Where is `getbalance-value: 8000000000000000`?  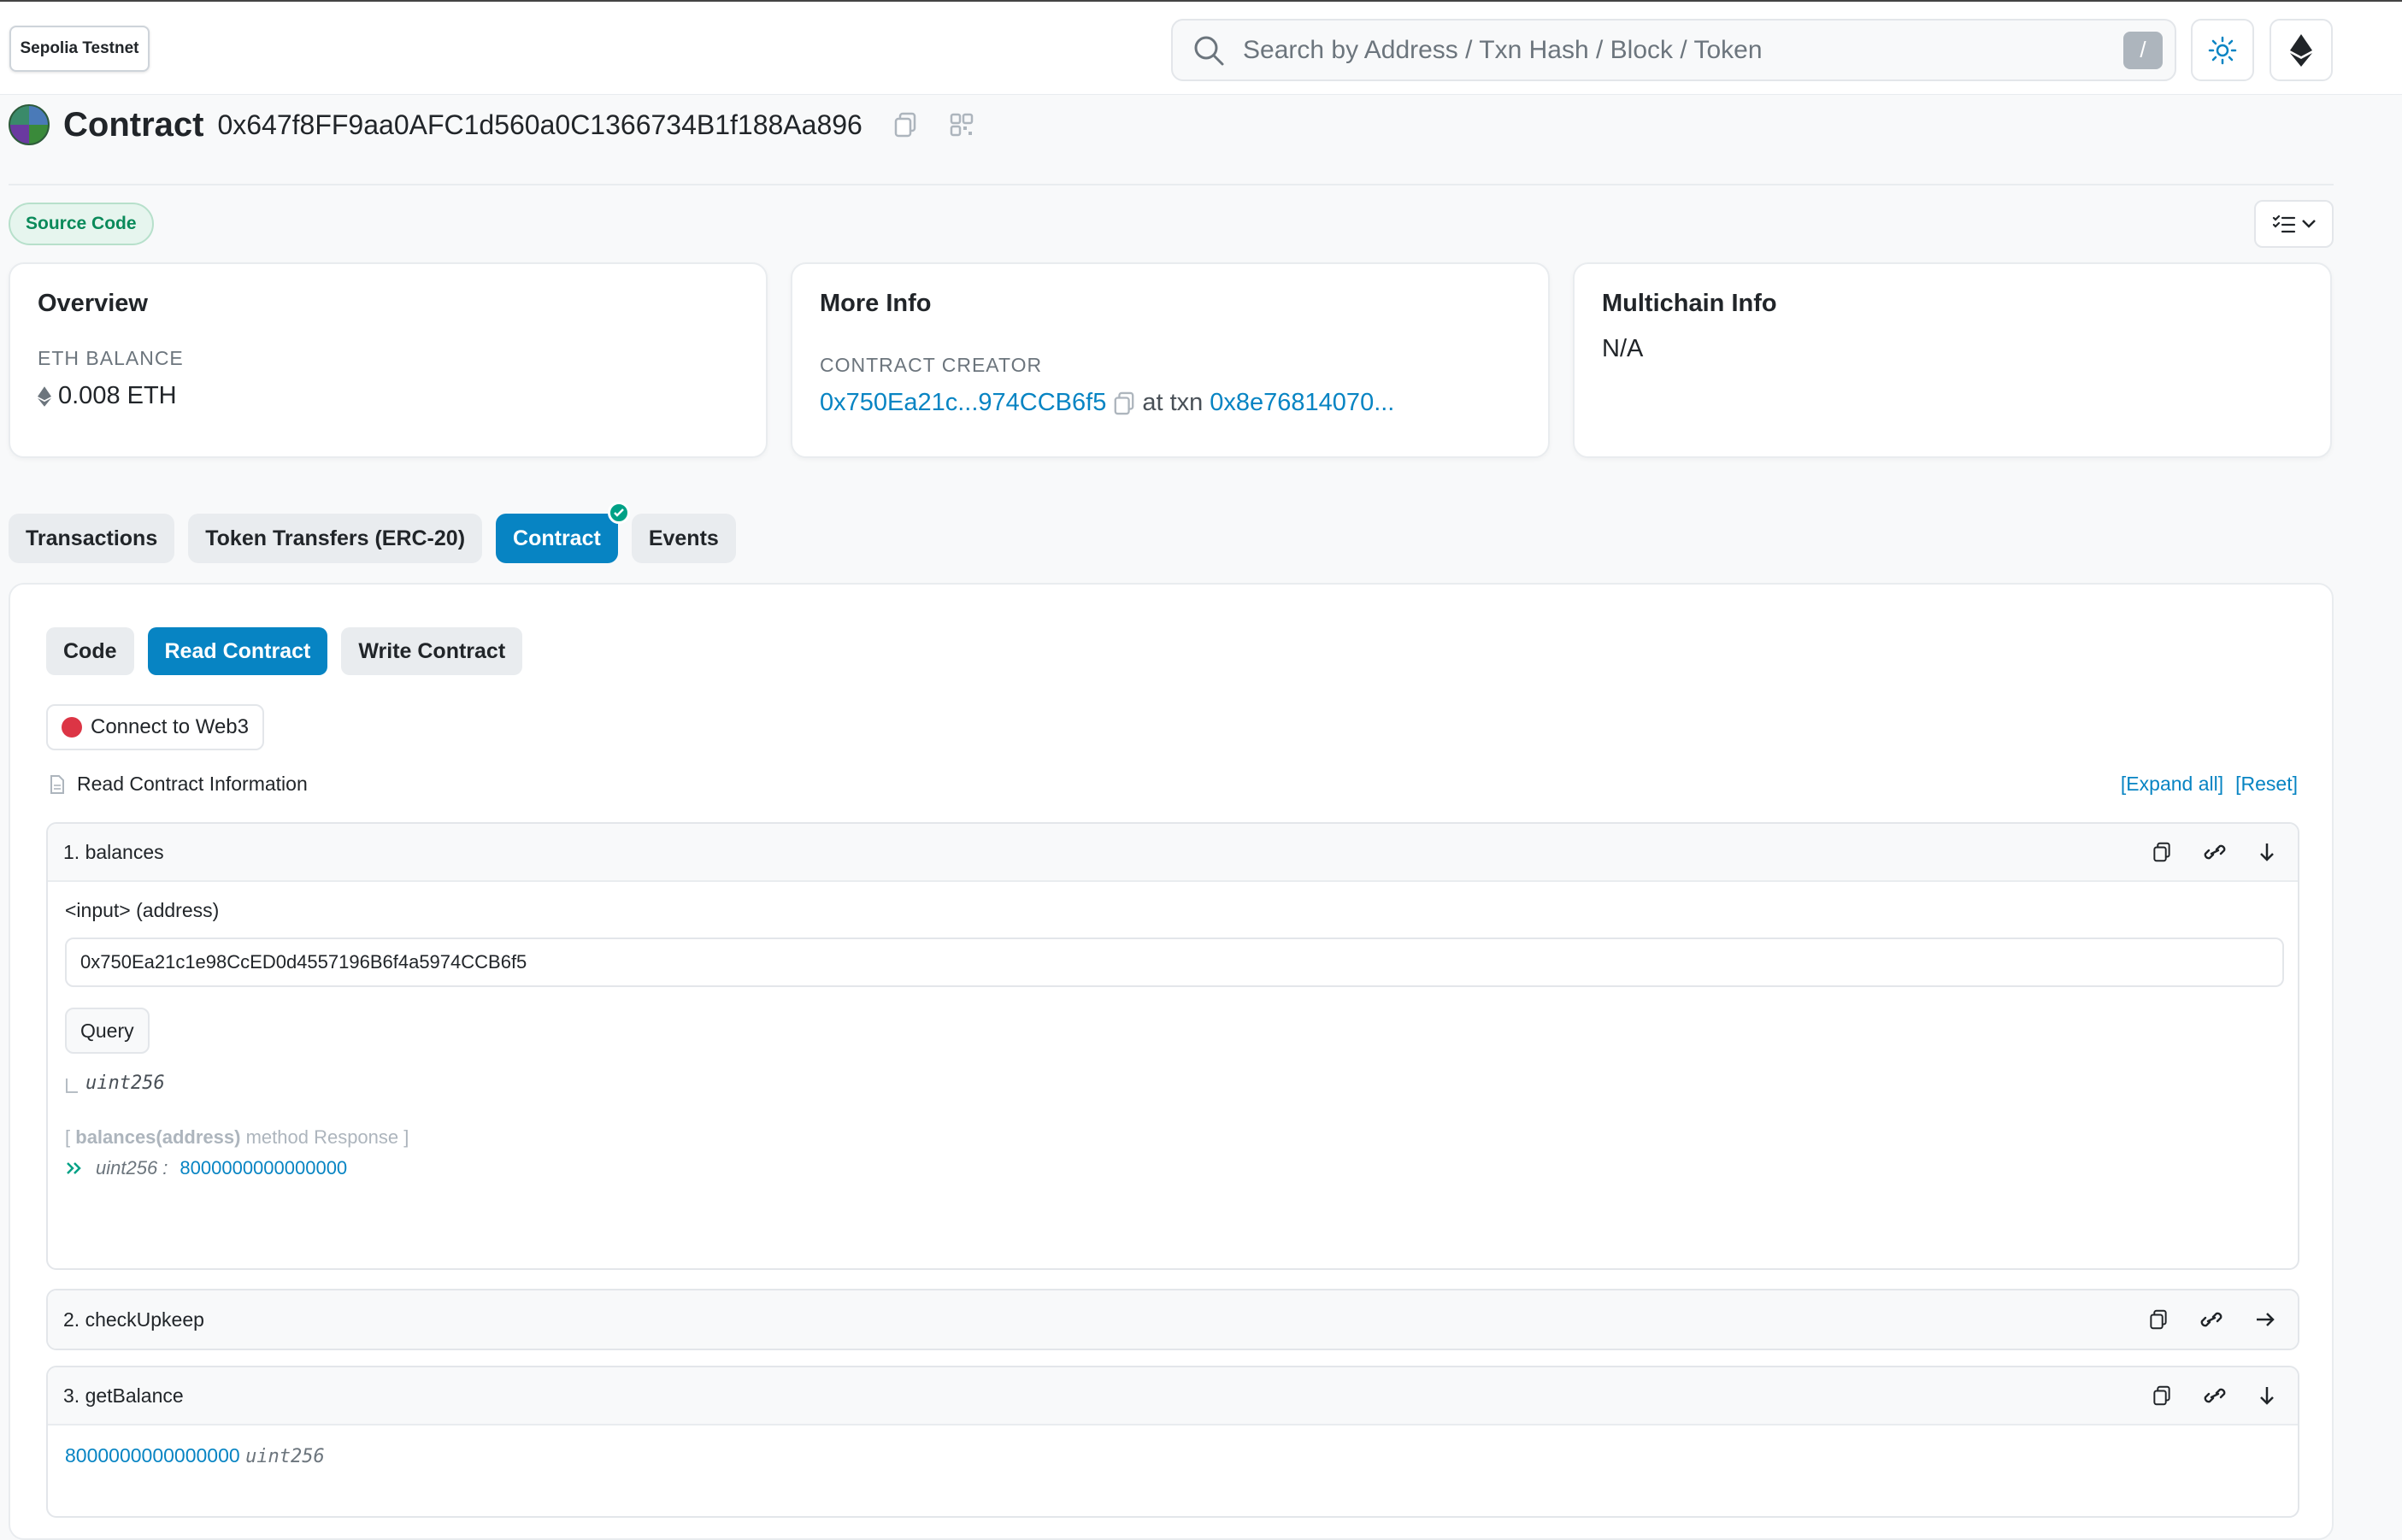 getbalance-value: 8000000000000000 is located at coordinates (152, 1455).